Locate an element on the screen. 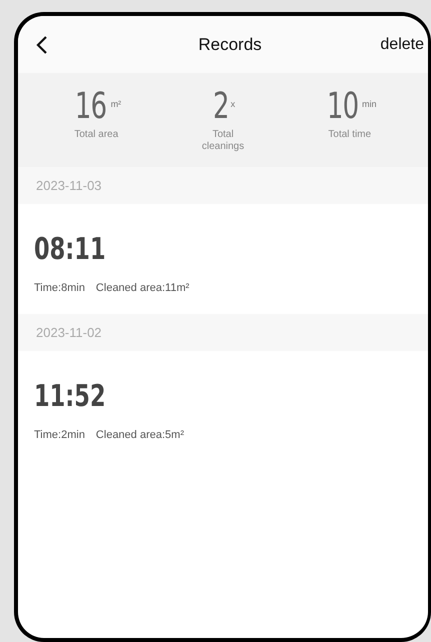 The image size is (431, 642). stat-label: Total area is located at coordinates (96, 135).